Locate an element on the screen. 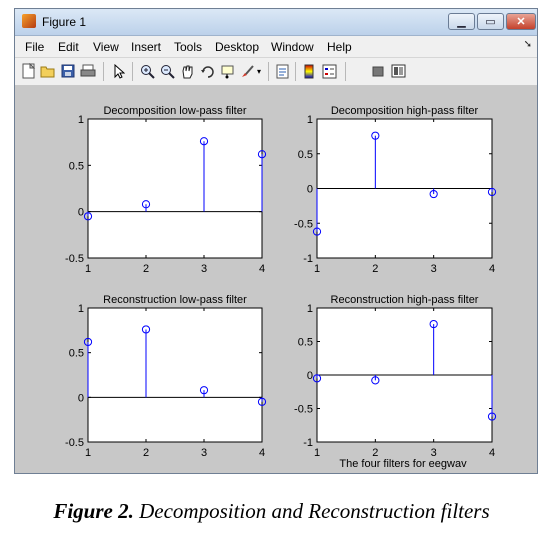 This screenshot has width=543, height=538. colorbar-icon is located at coordinates (309, 71).